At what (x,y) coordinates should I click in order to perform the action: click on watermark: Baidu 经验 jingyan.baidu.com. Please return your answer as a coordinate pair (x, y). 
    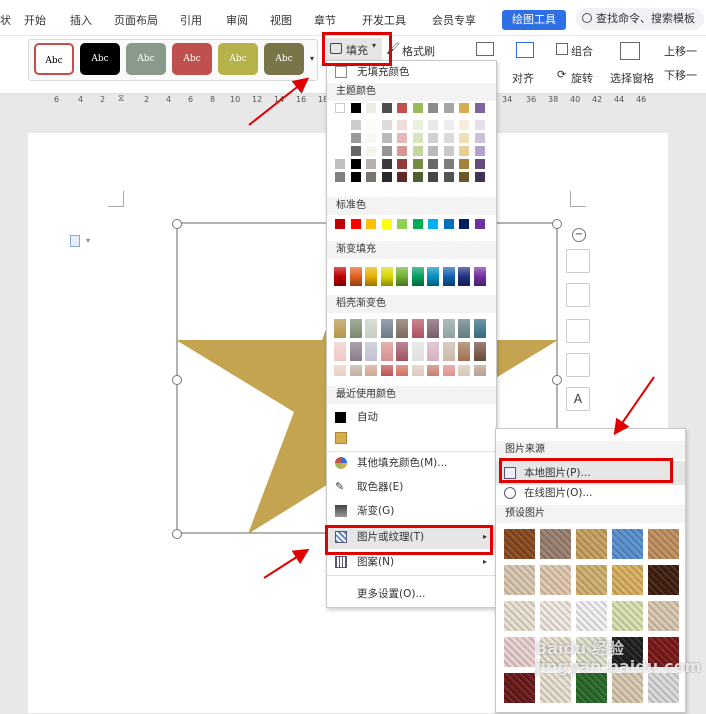
    Looking at the image, I should click on (618, 657).